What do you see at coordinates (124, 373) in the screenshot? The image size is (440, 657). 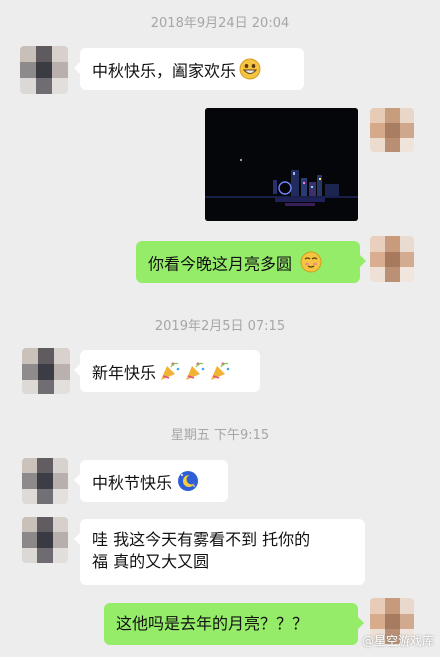 I see `message-text: 新年快乐` at bounding box center [124, 373].